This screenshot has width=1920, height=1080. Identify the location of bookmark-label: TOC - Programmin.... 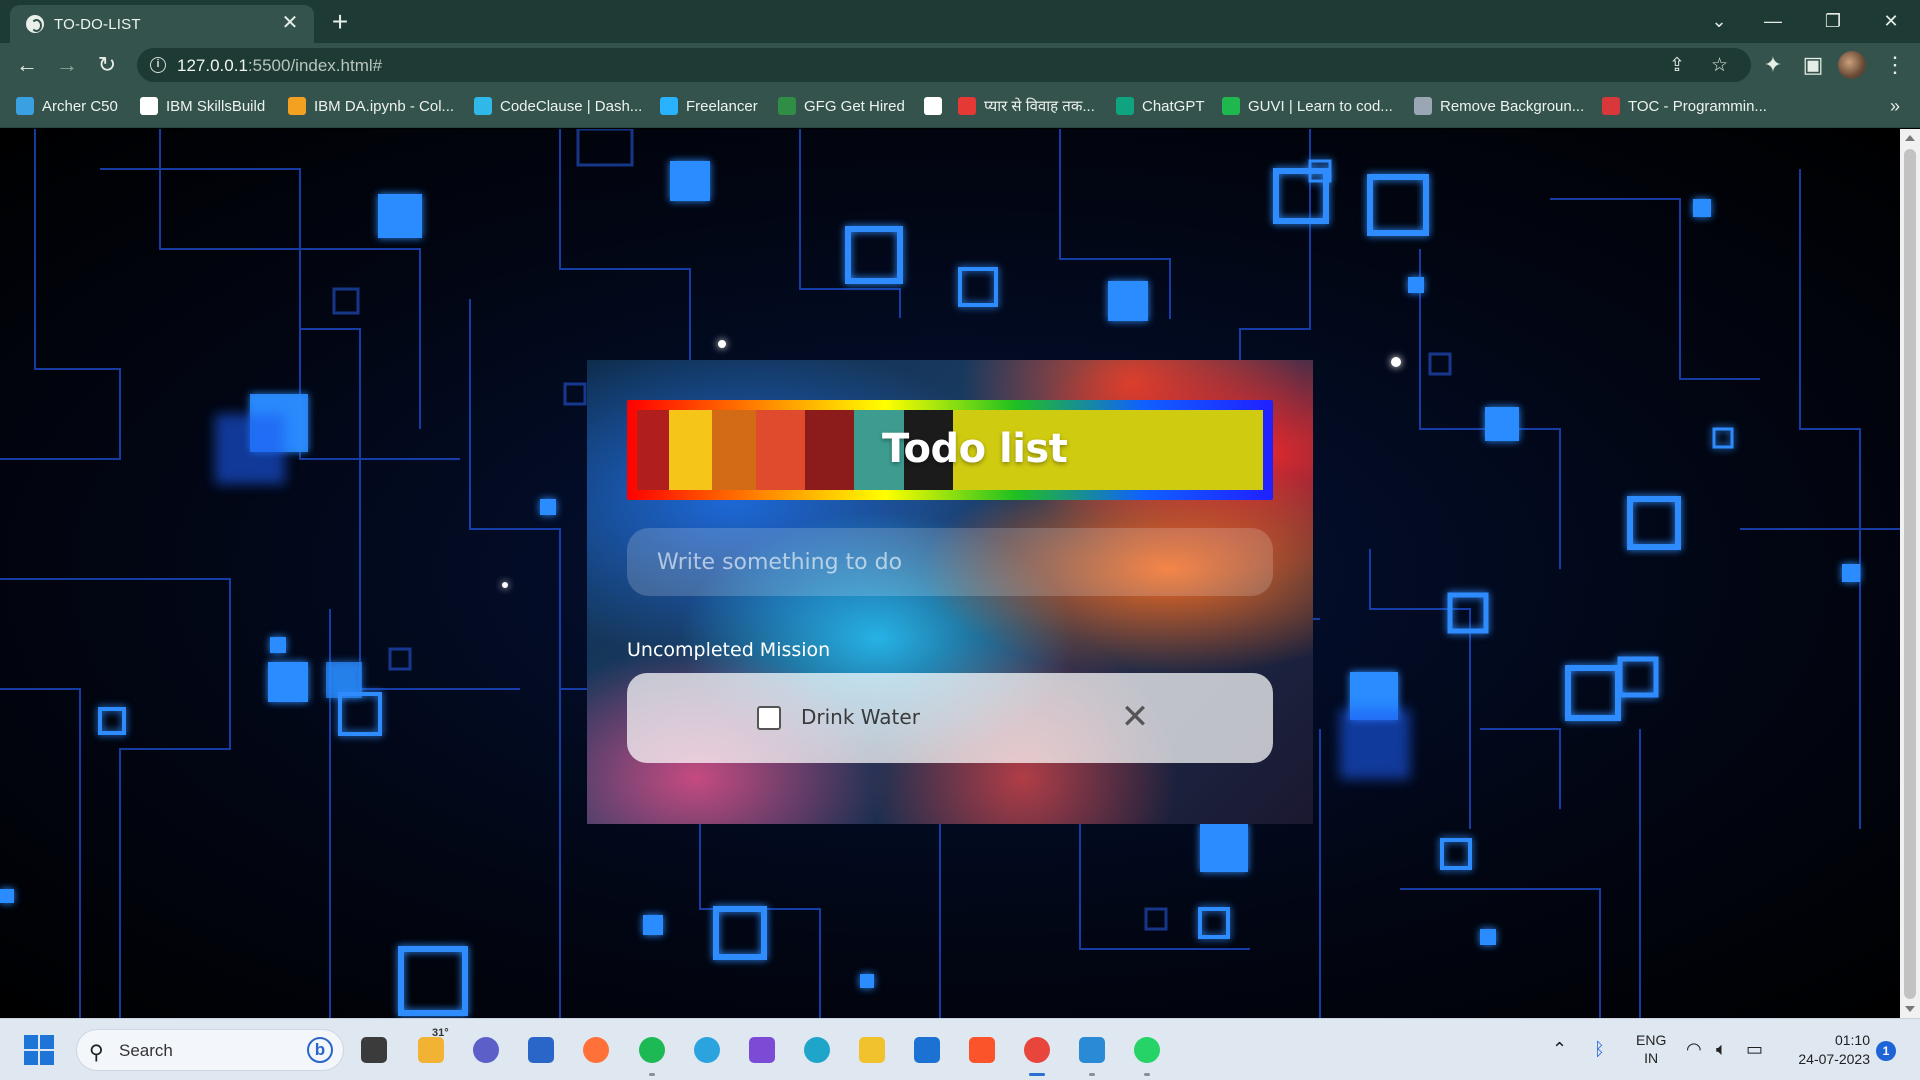
(1697, 106).